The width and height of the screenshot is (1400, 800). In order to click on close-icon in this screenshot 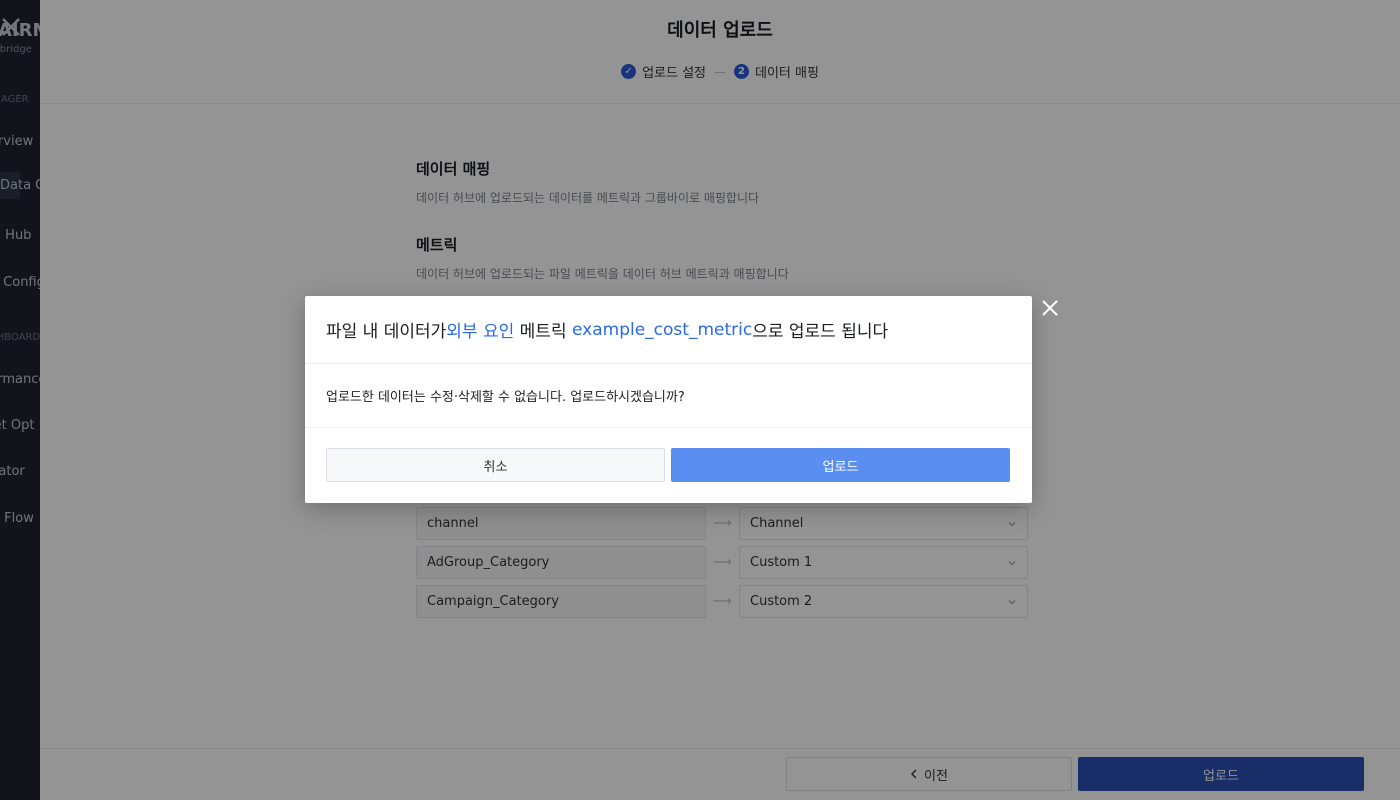, I will do `click(1050, 308)`.